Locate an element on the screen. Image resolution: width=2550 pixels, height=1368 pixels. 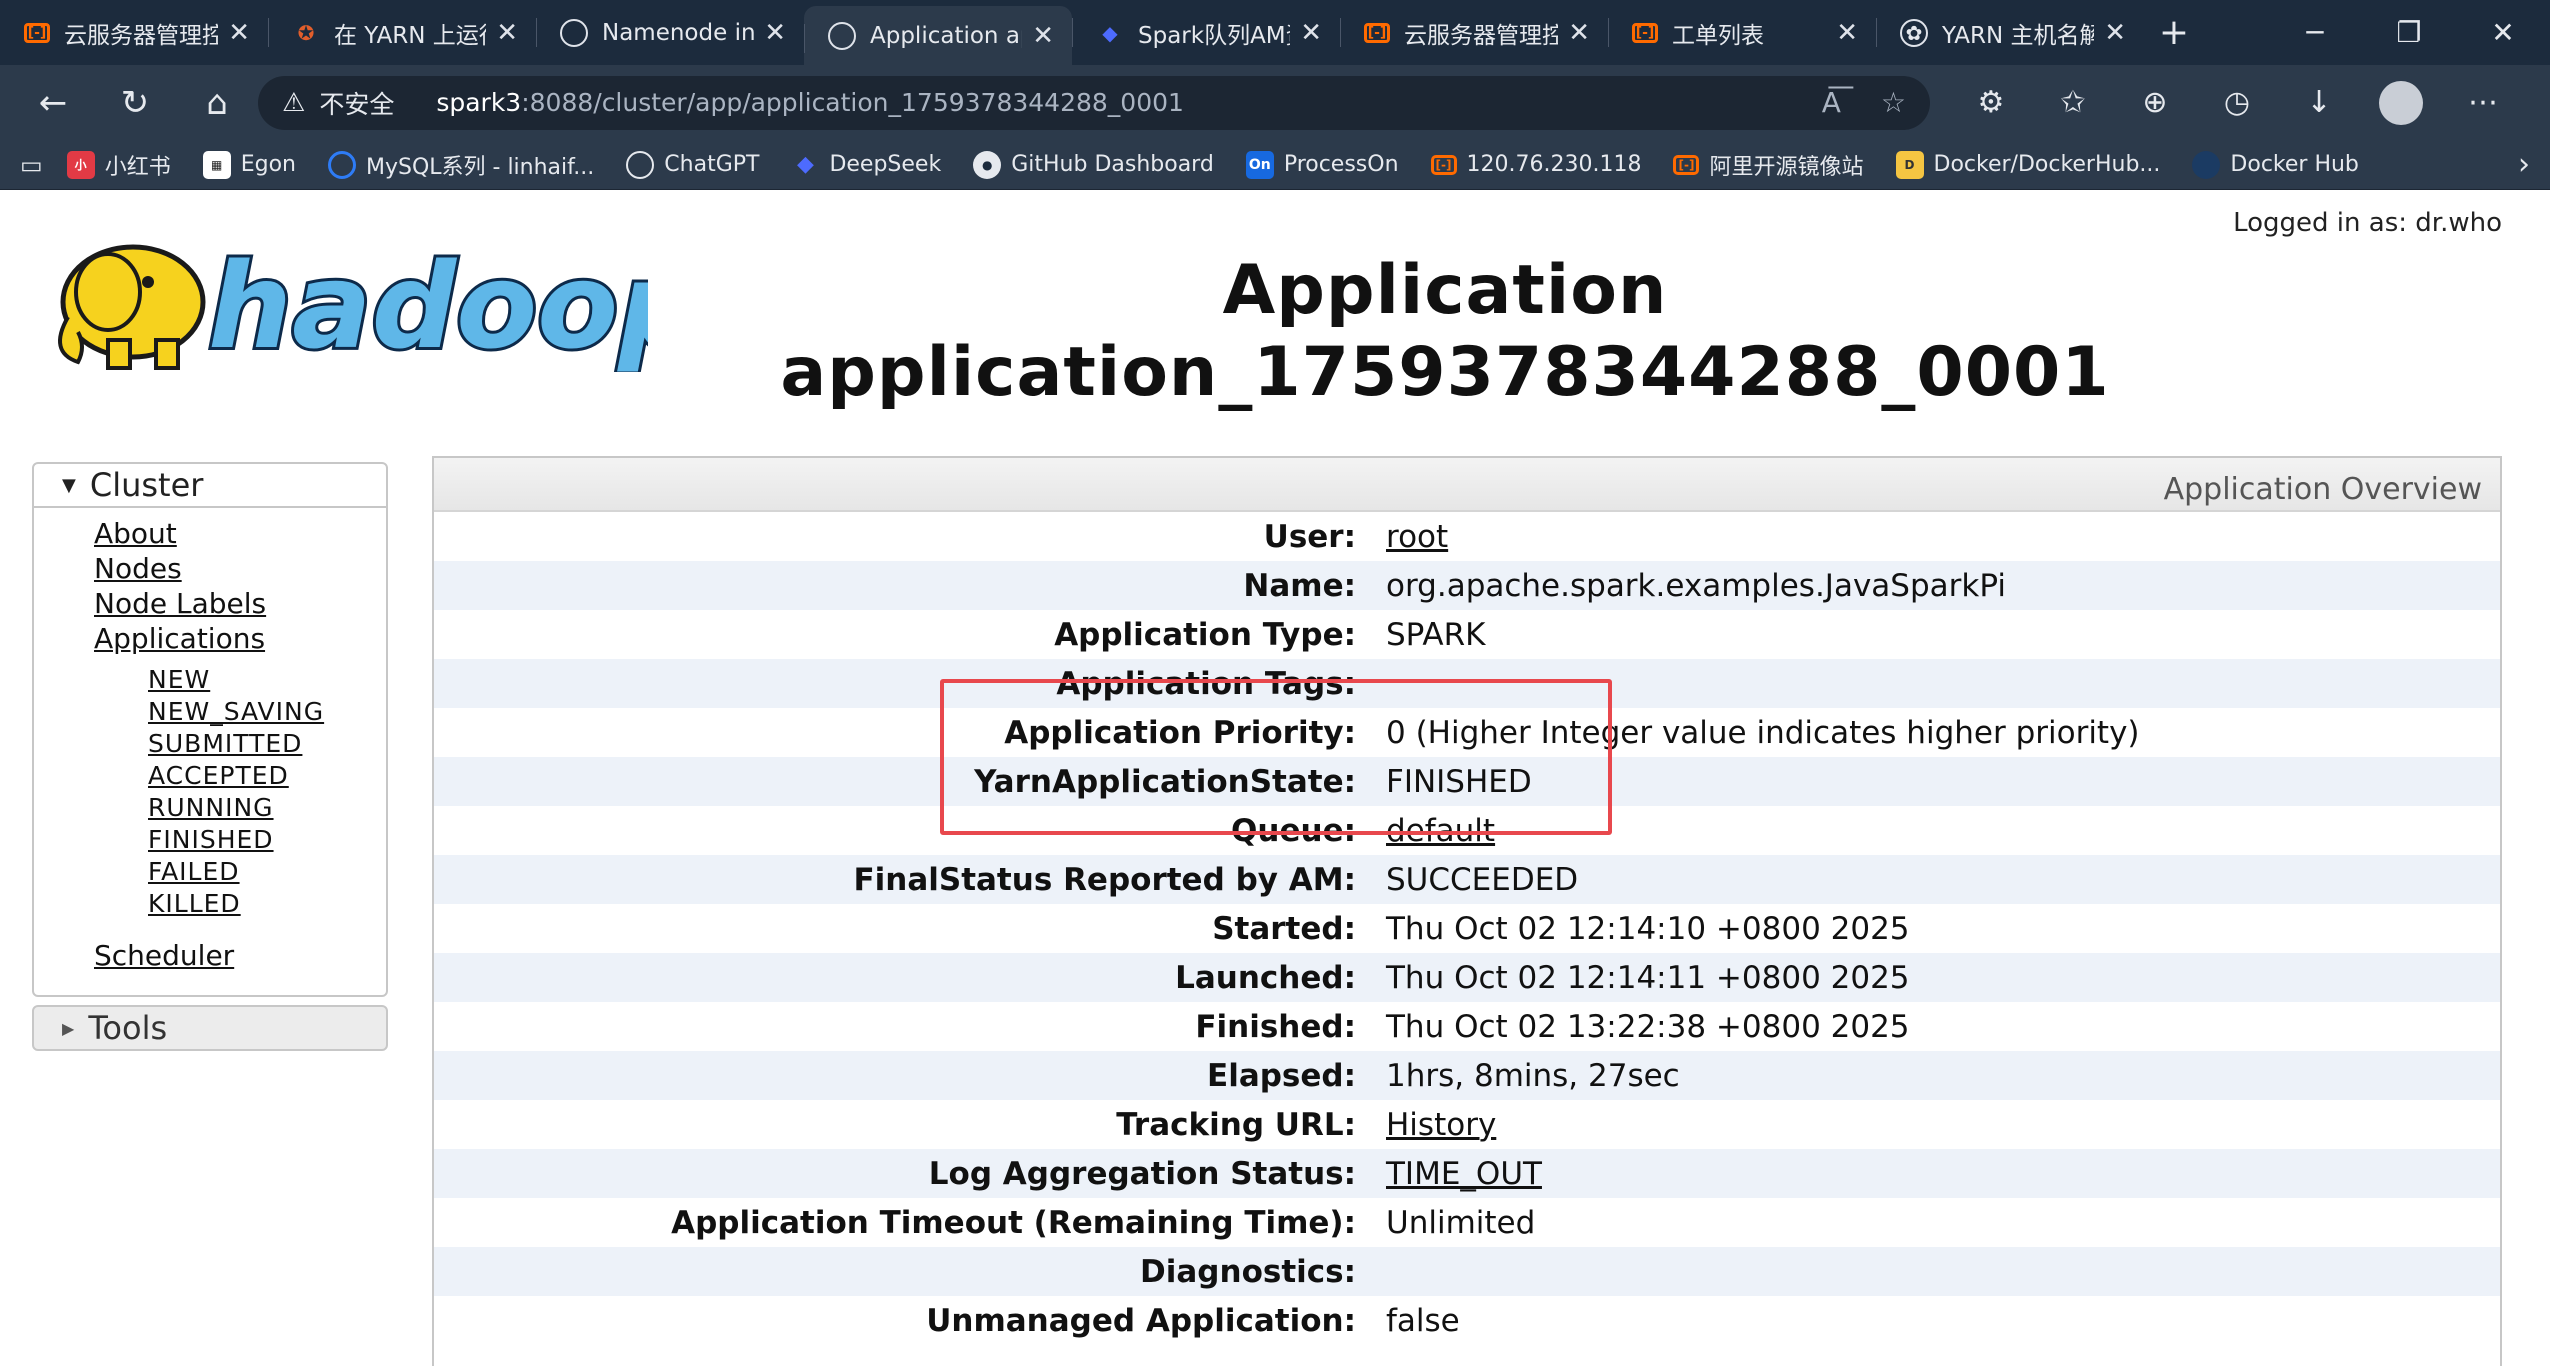
tab-title: Spark队列AM资 is located at coordinates (1214, 35).